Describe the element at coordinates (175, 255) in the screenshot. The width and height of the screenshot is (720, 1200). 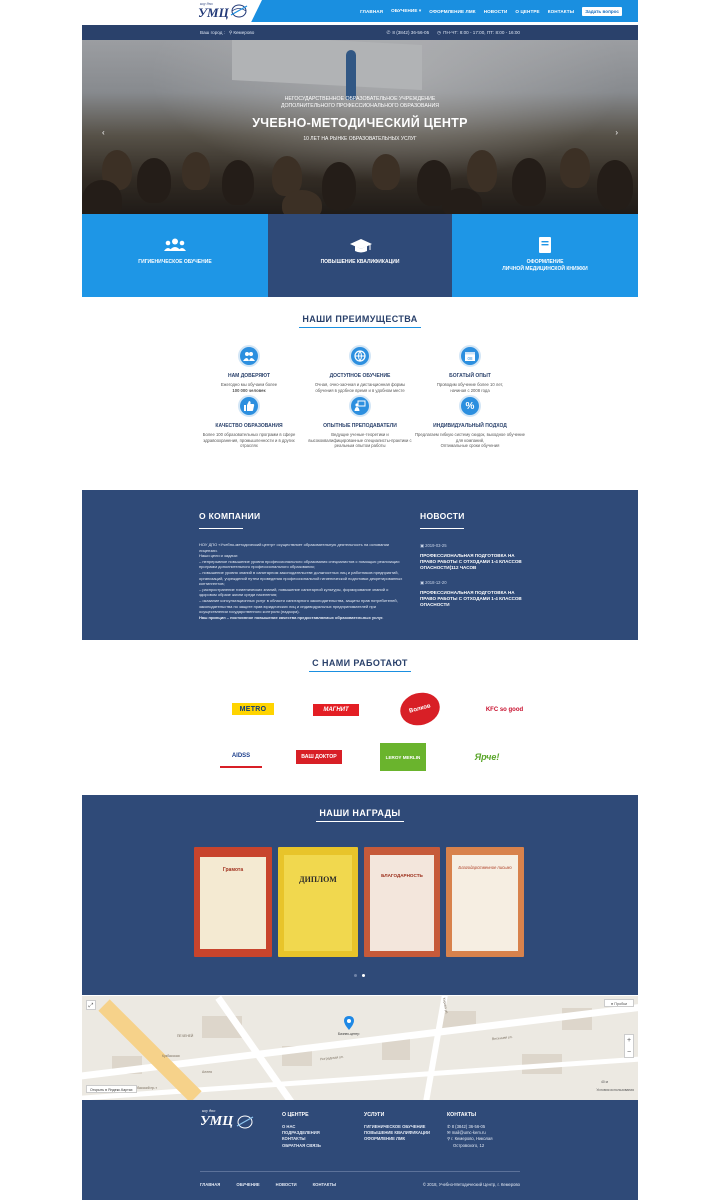
I see `tile-hygiene-training: Гигиеническое обучение` at that location.